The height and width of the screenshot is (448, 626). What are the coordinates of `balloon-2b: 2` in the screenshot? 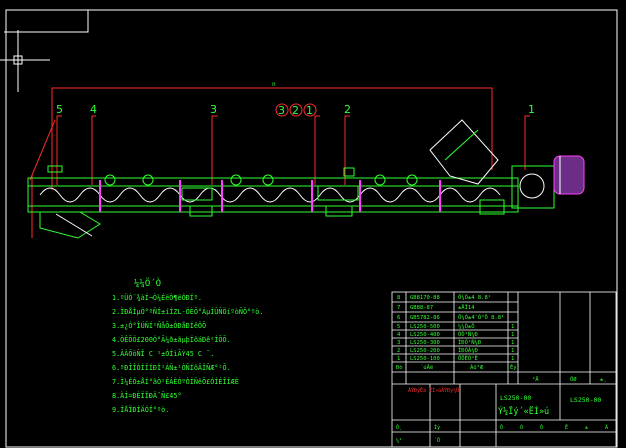 It's located at (295, 110).